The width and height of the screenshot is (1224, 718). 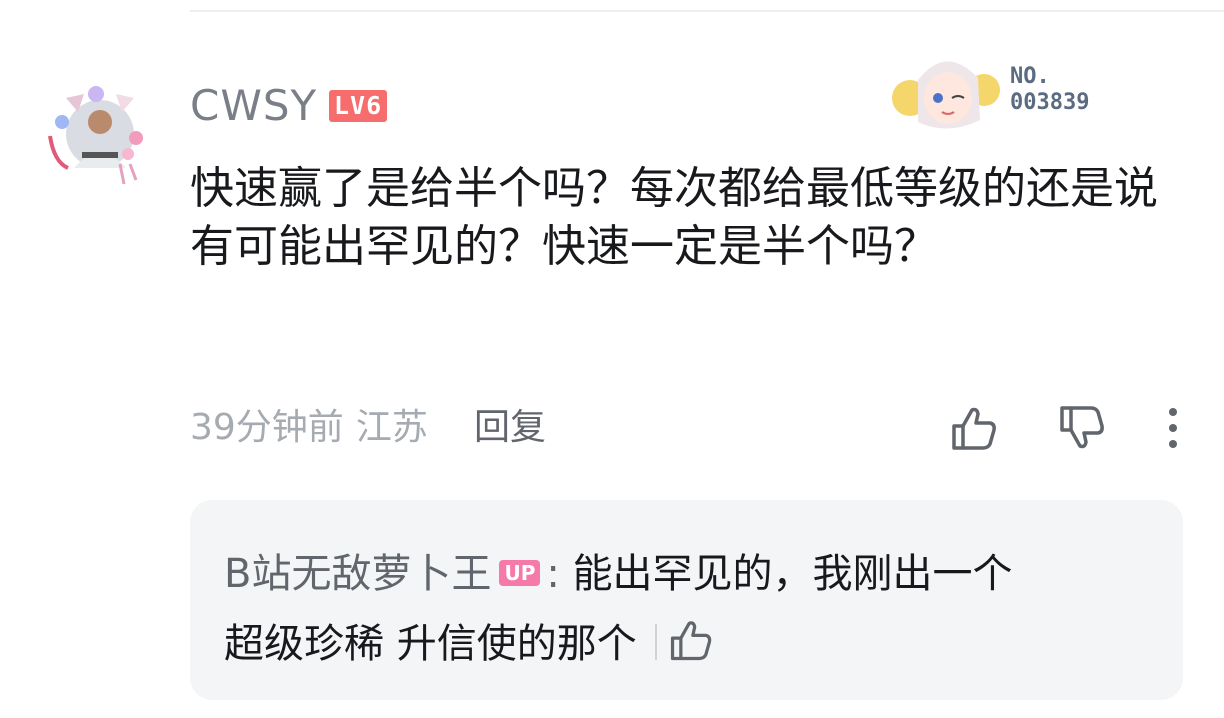 What do you see at coordinates (1173, 428) in the screenshot?
I see `more-vertical-icon` at bounding box center [1173, 428].